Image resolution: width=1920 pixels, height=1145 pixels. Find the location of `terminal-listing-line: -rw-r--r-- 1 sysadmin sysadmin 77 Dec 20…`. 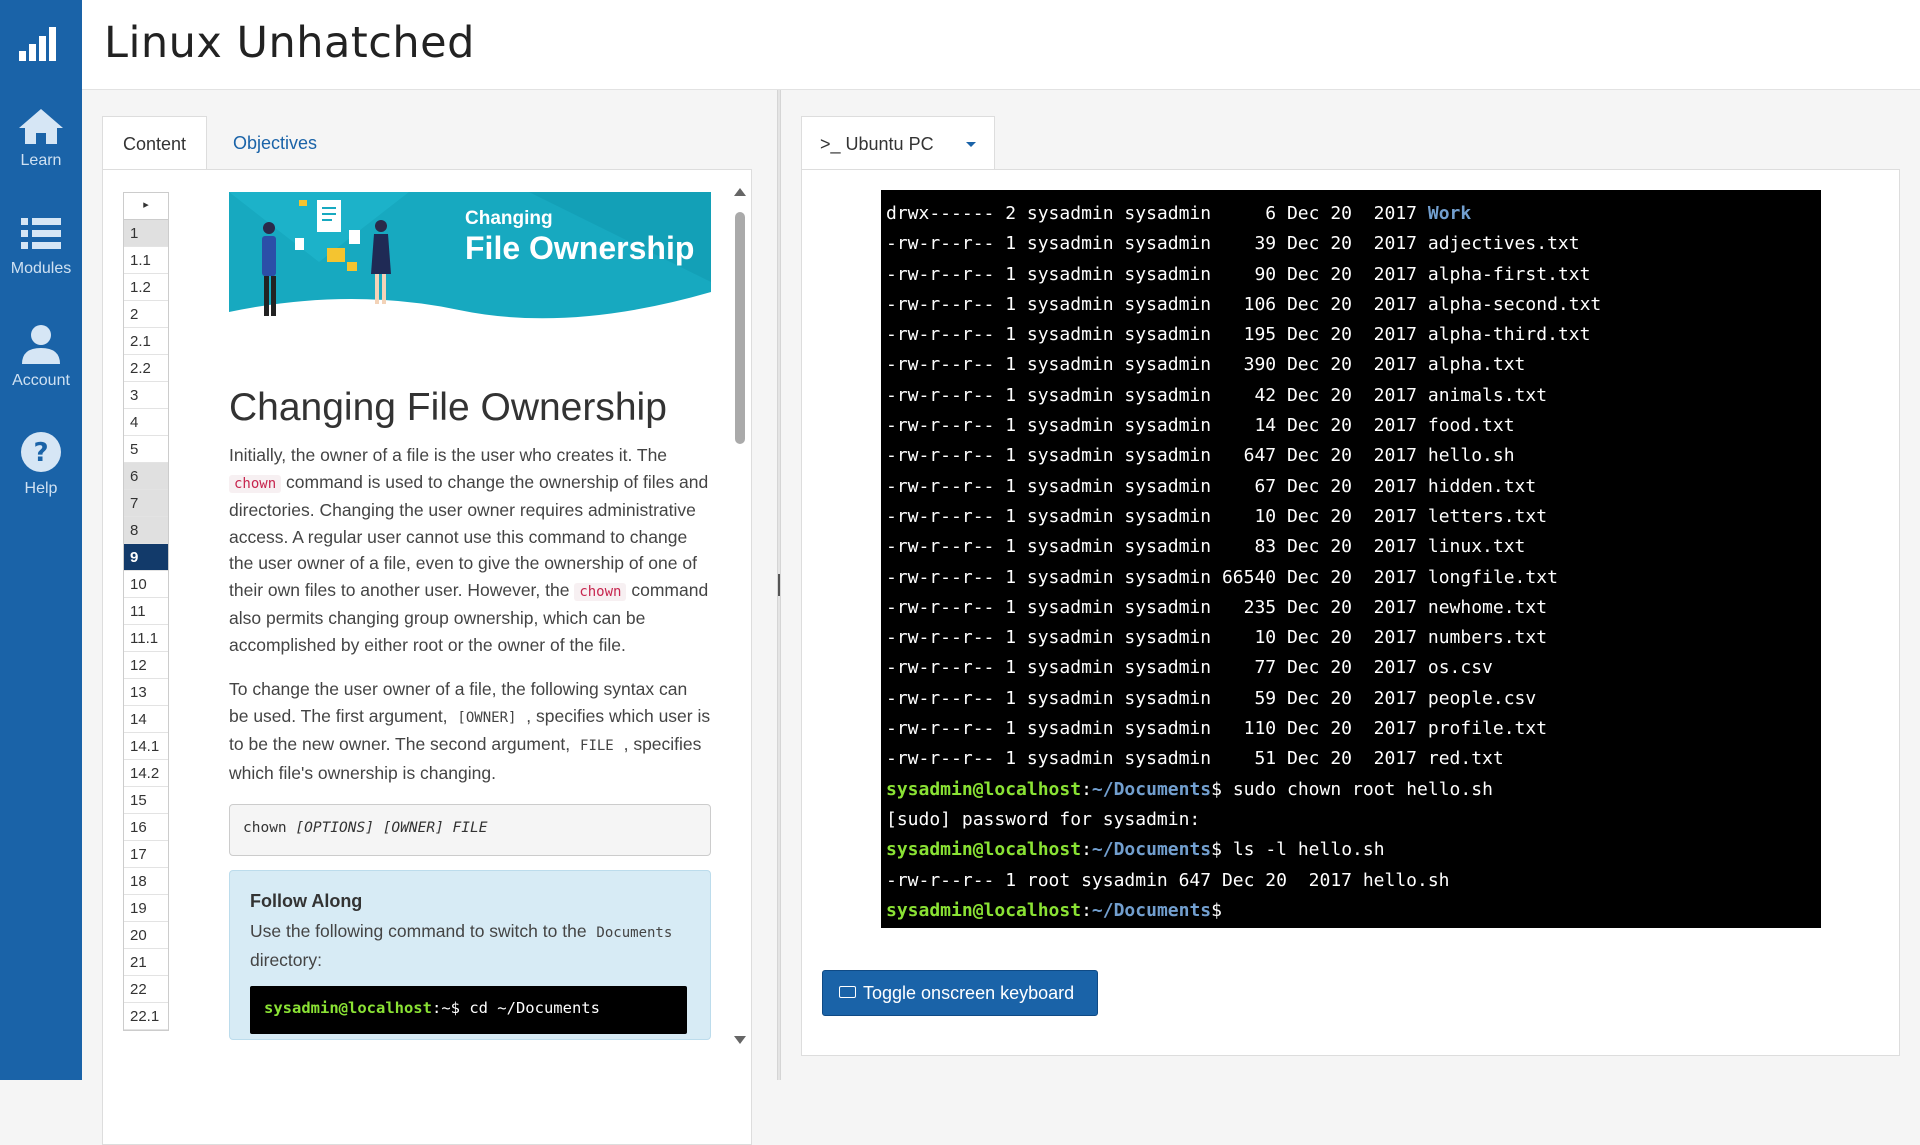

terminal-listing-line: -rw-r--r-- 1 sysadmin sysadmin 77 Dec 20… is located at coordinates (1189, 668).